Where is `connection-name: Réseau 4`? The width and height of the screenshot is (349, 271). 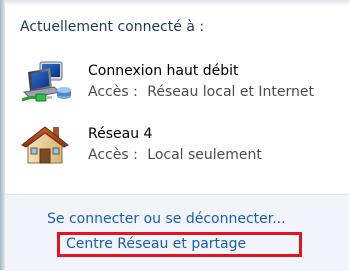 connection-name: Réseau 4 is located at coordinates (120, 134).